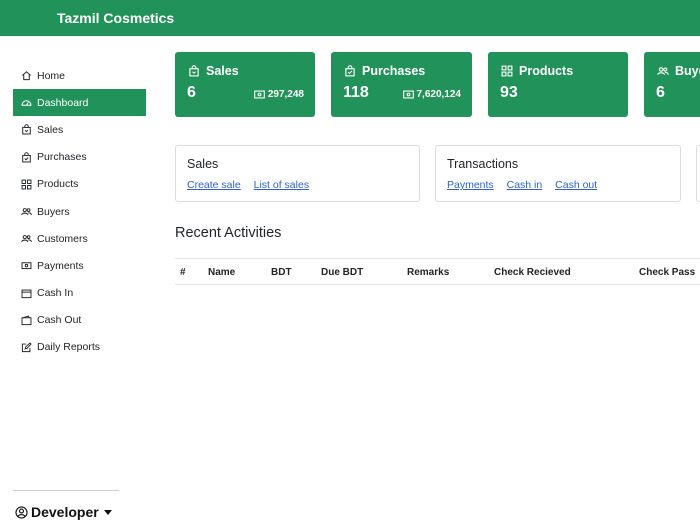  What do you see at coordinates (672, 84) in the screenshot?
I see `stat-card-buyers: Buyers 6` at bounding box center [672, 84].